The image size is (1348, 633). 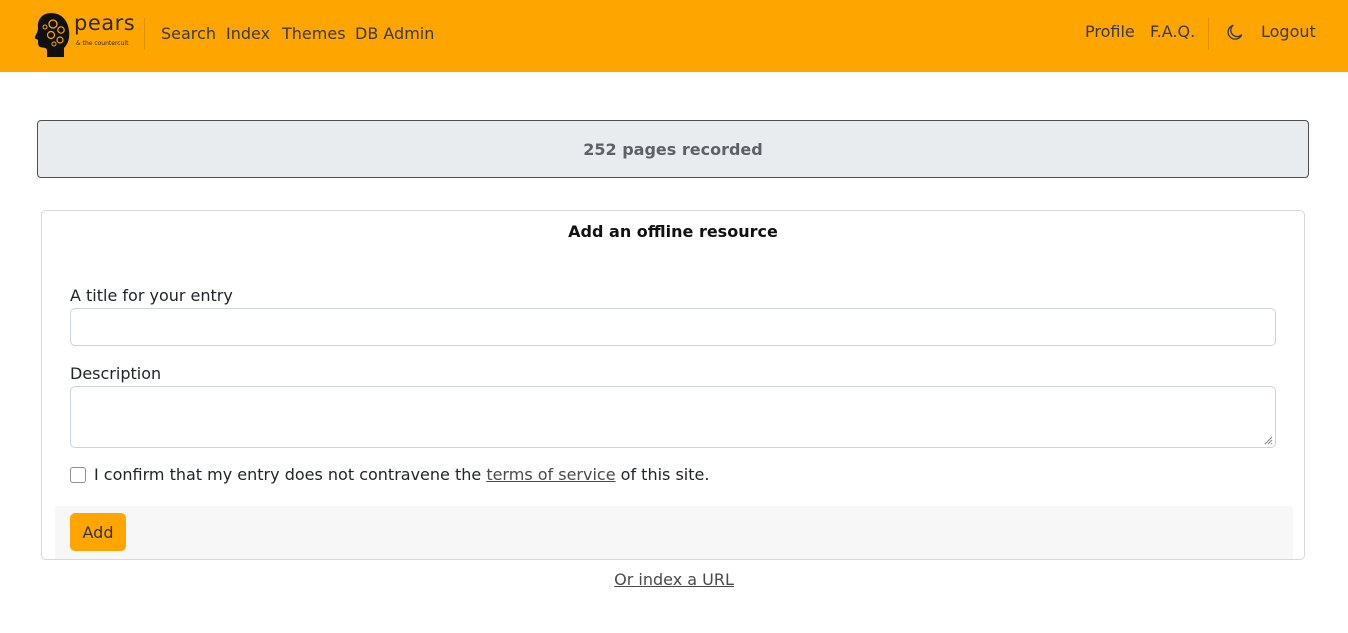 I want to click on nav-faq: F.A.Q., so click(x=1172, y=32).